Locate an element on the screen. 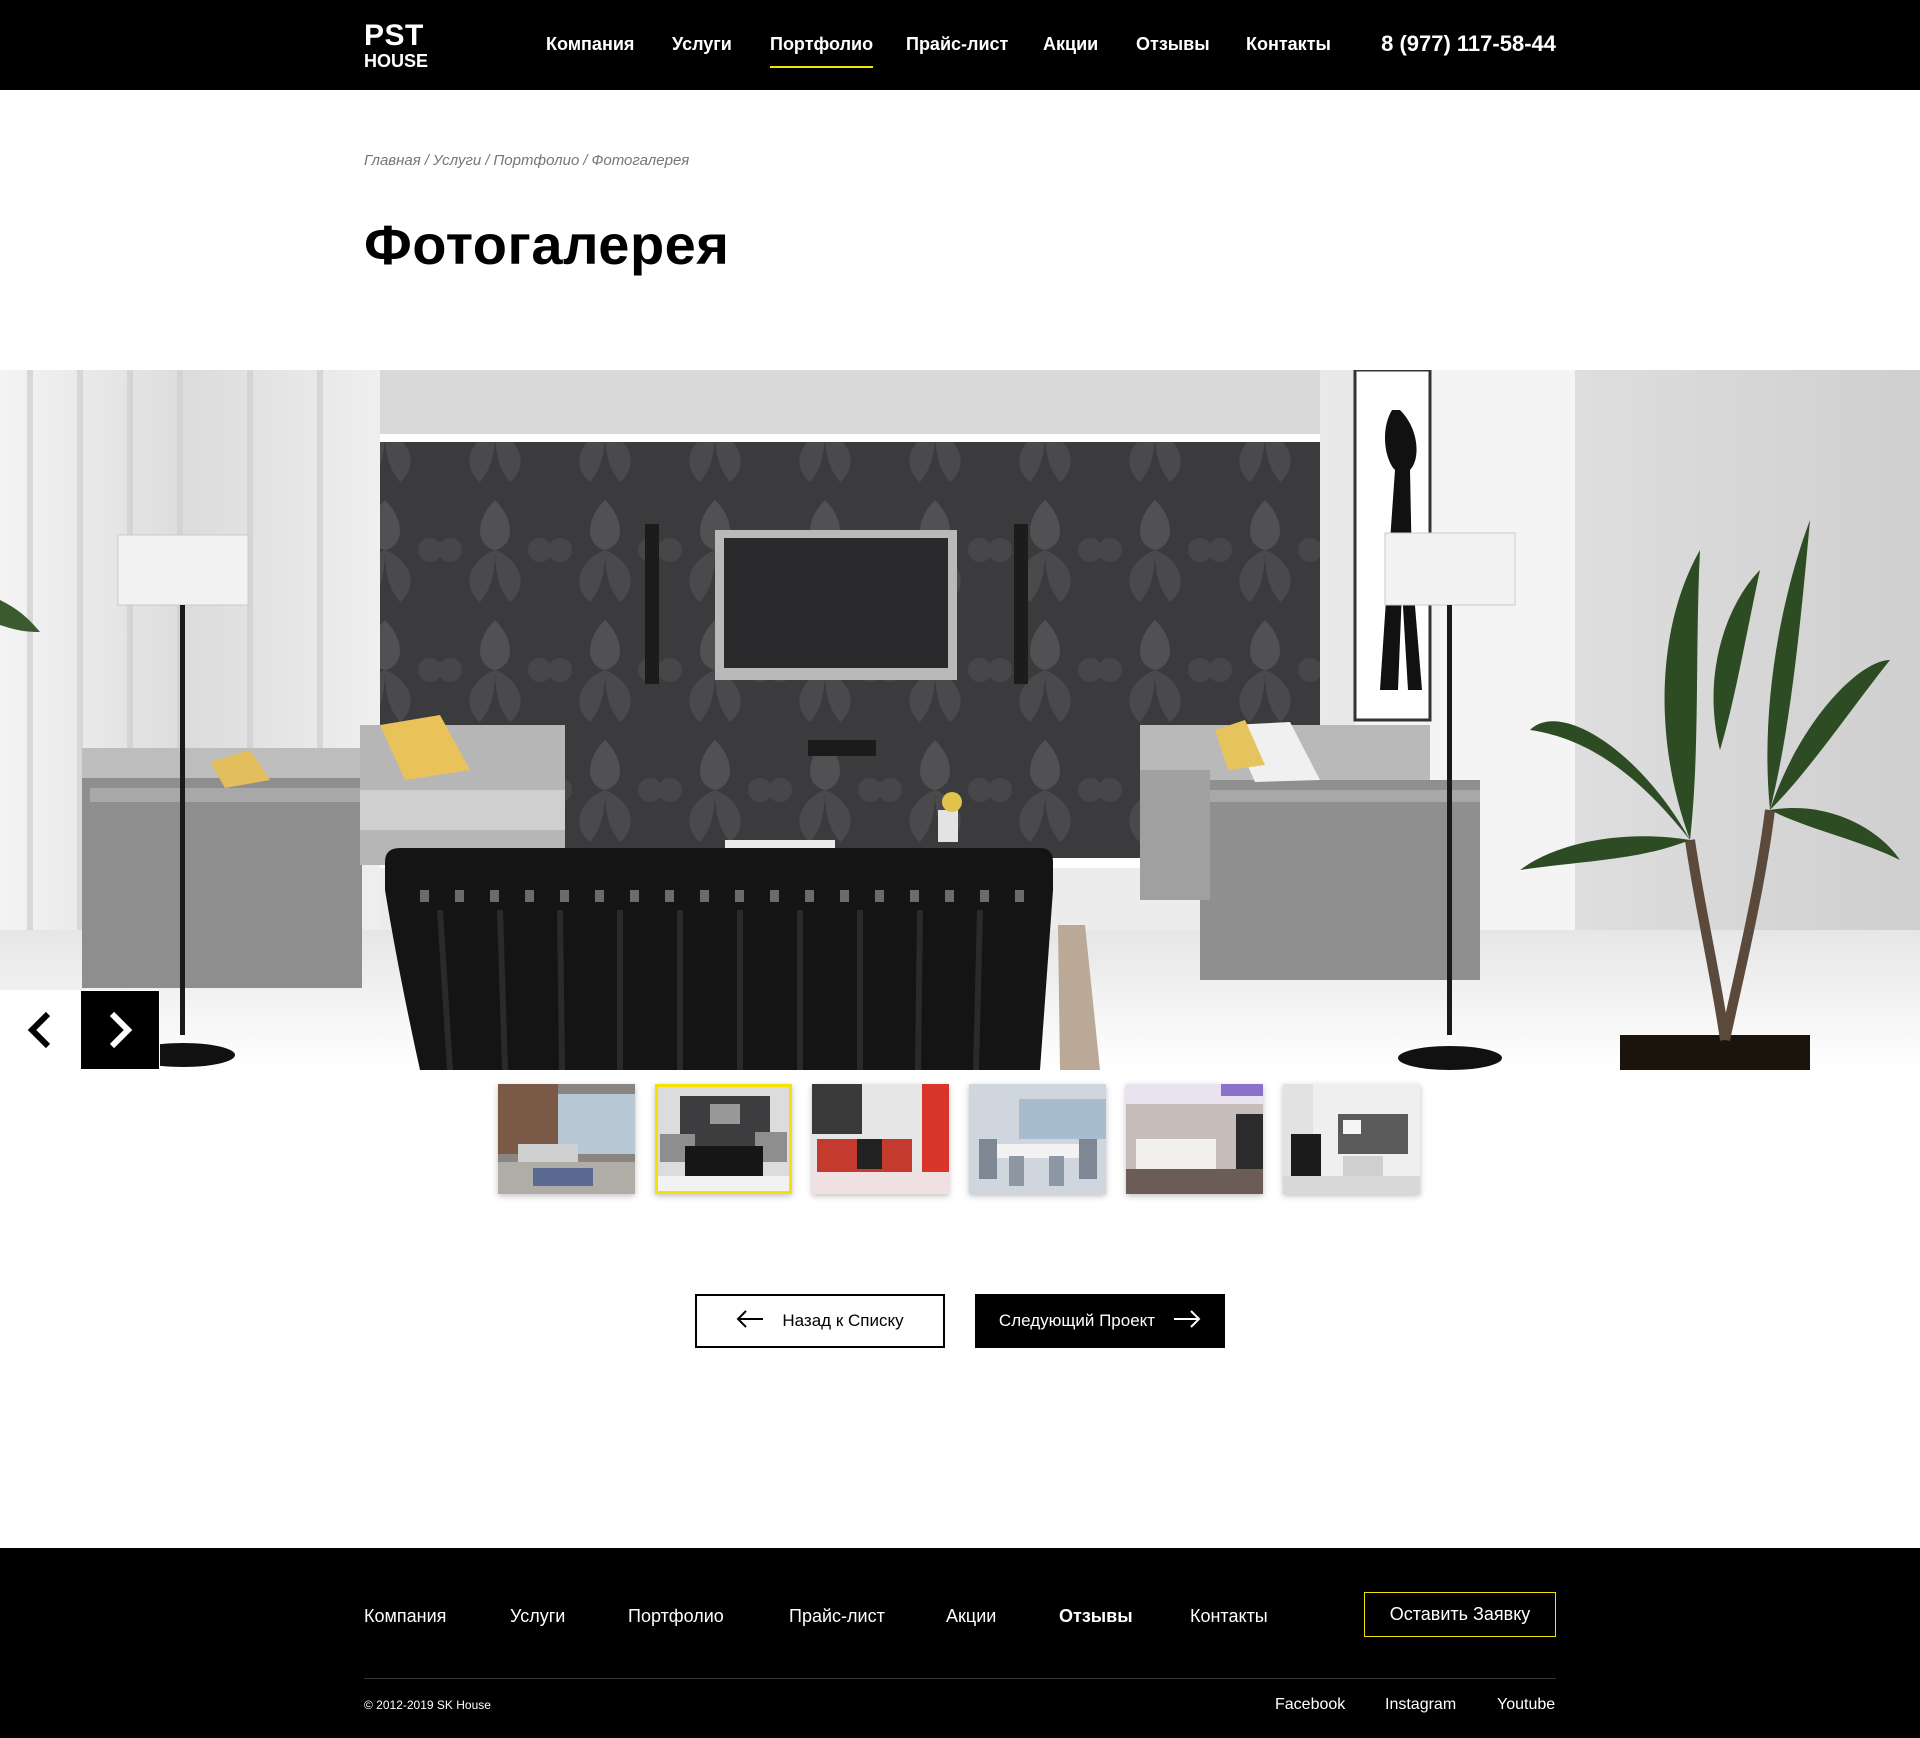 Image resolution: width=1920 pixels, height=1738 pixels. footer-nav-pricelist: Прайс-лист is located at coordinates (837, 1616).